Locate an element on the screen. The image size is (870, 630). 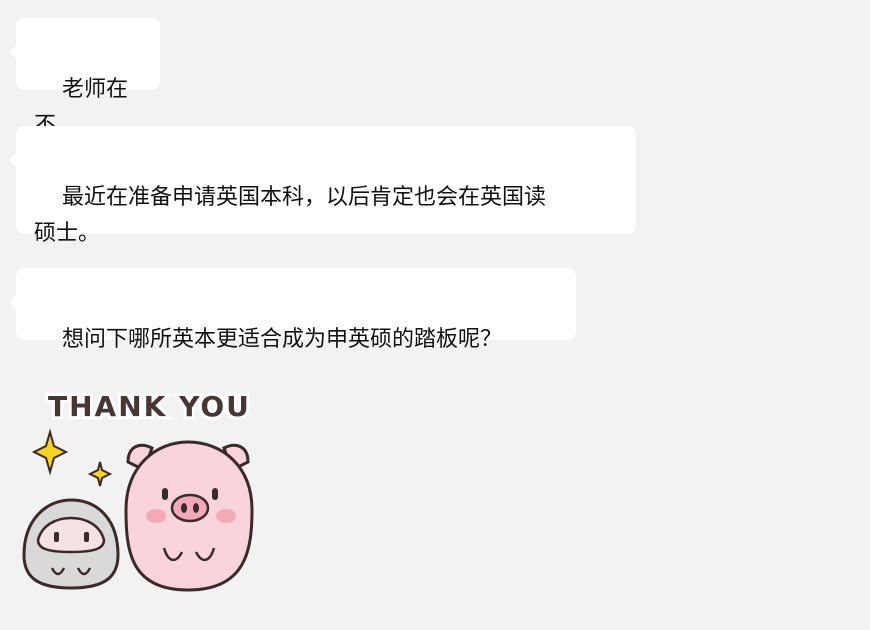
pig-character-icon is located at coordinates (189, 516).